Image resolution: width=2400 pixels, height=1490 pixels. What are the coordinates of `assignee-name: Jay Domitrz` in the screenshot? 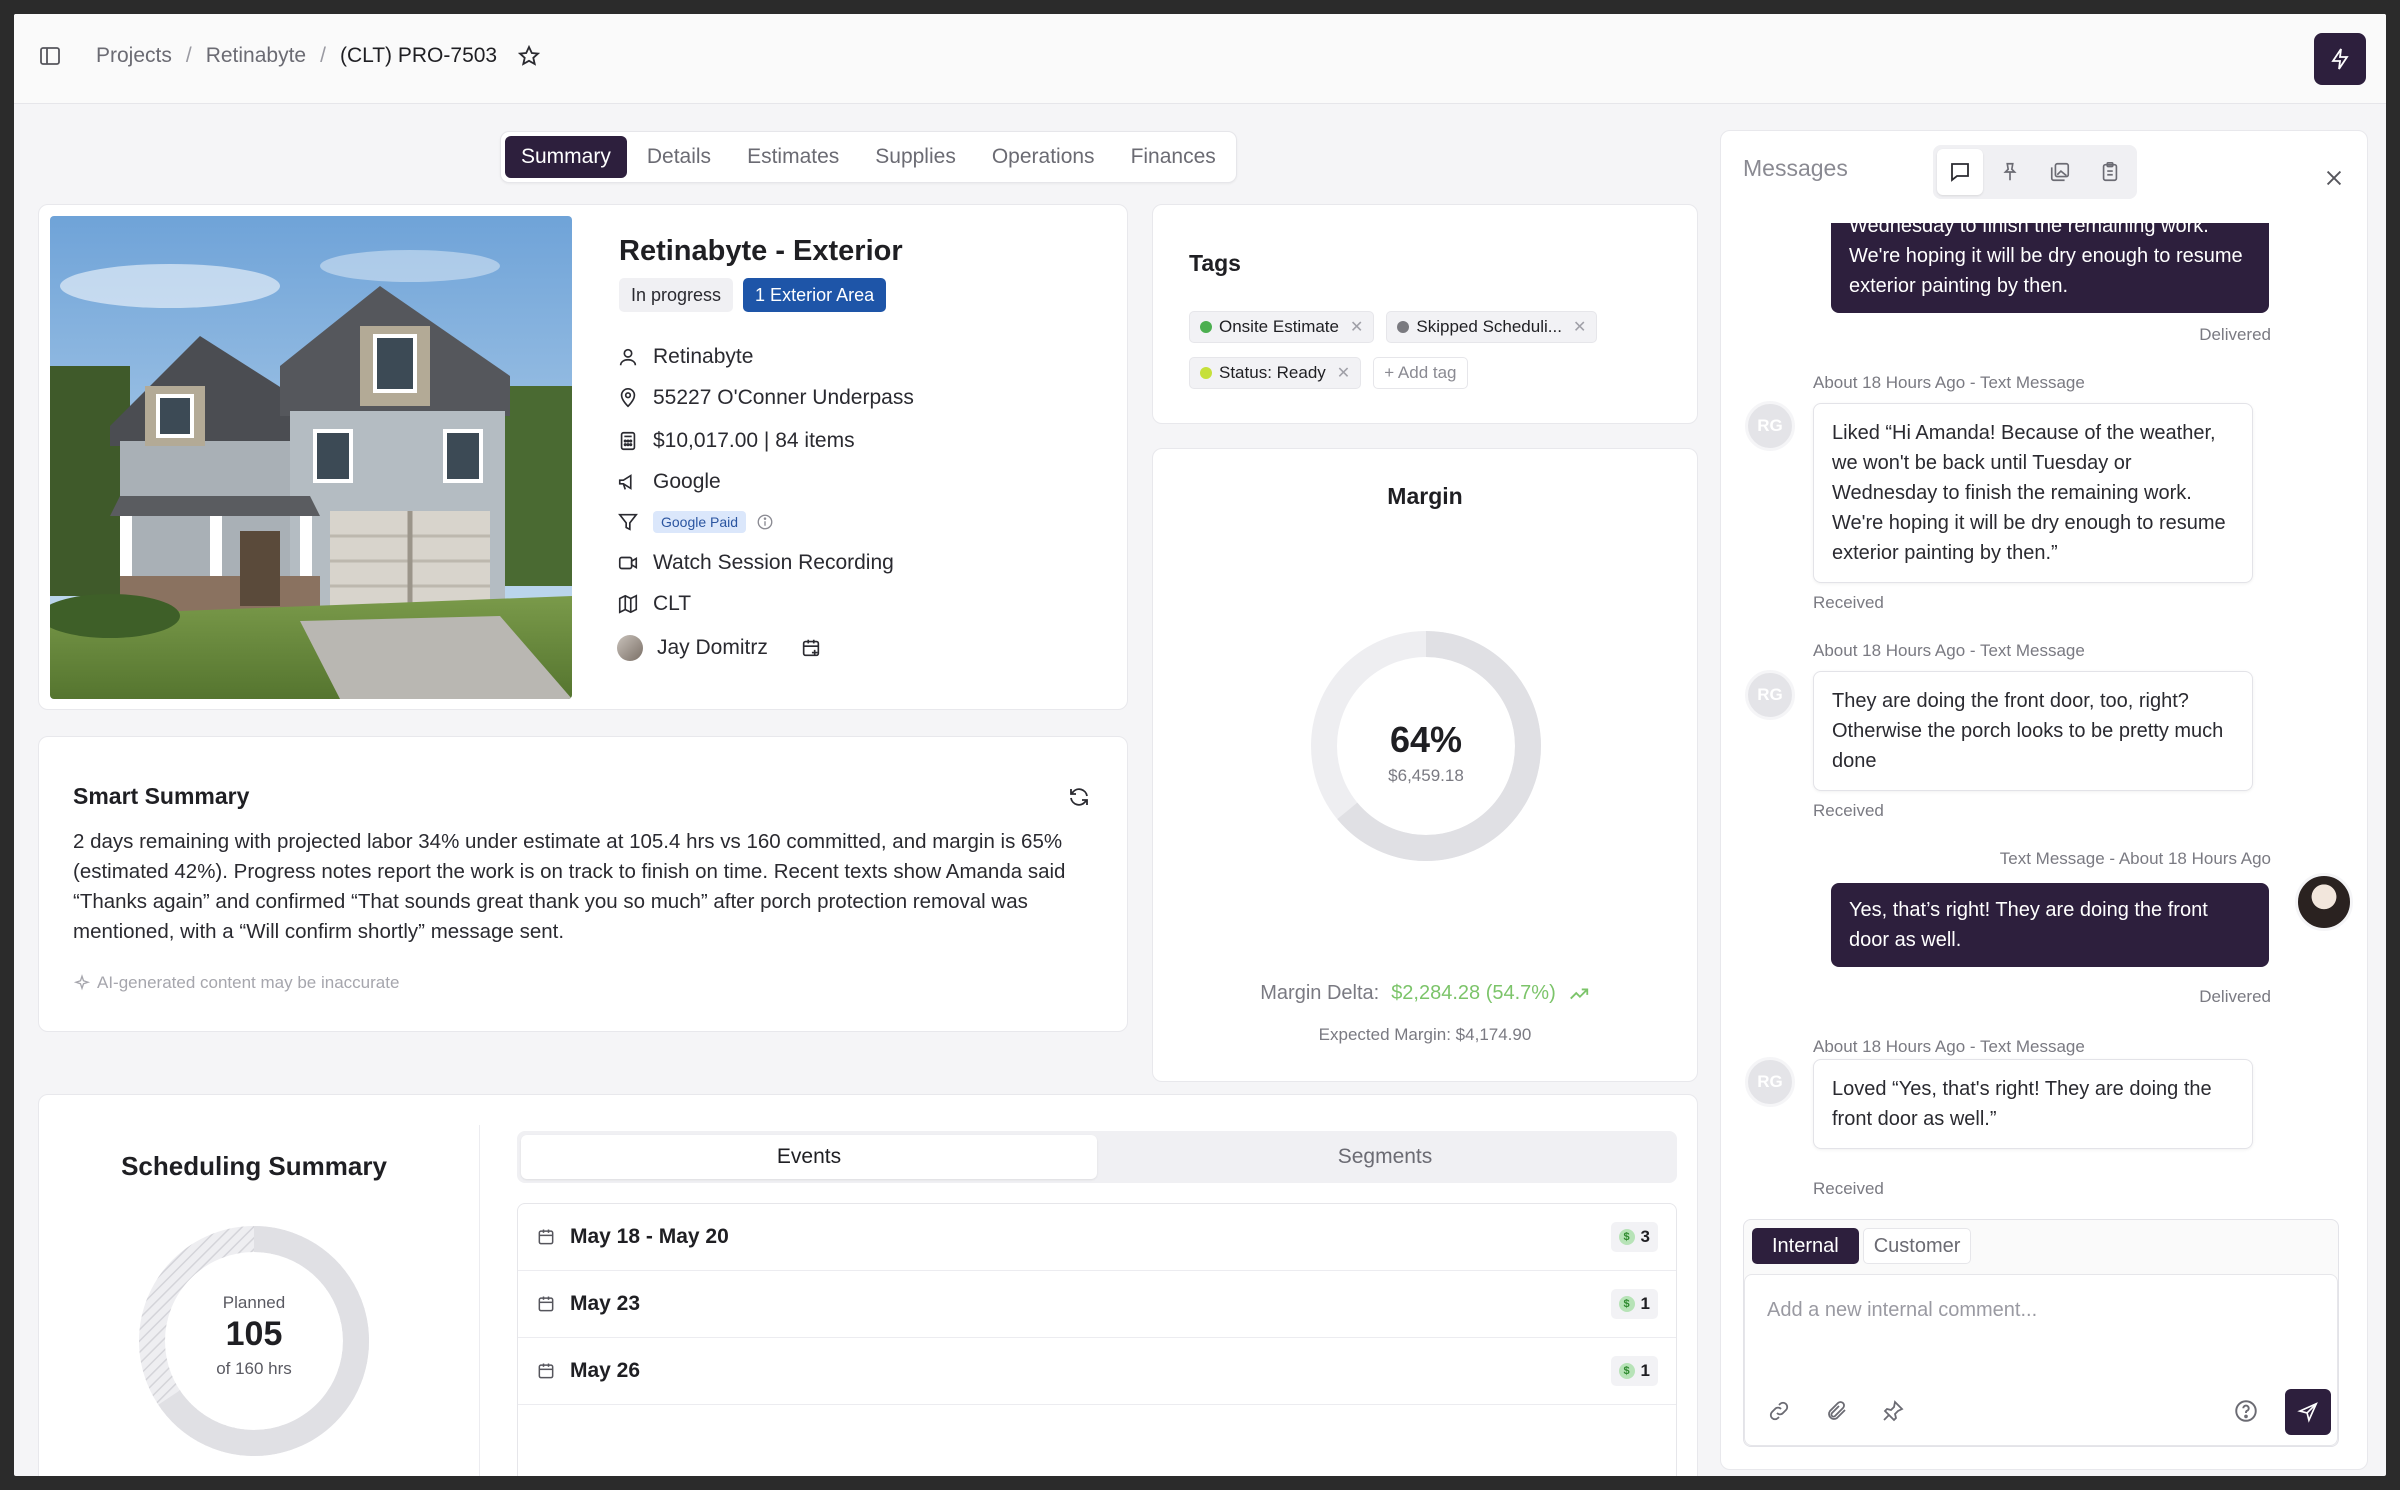 It's located at (712, 647).